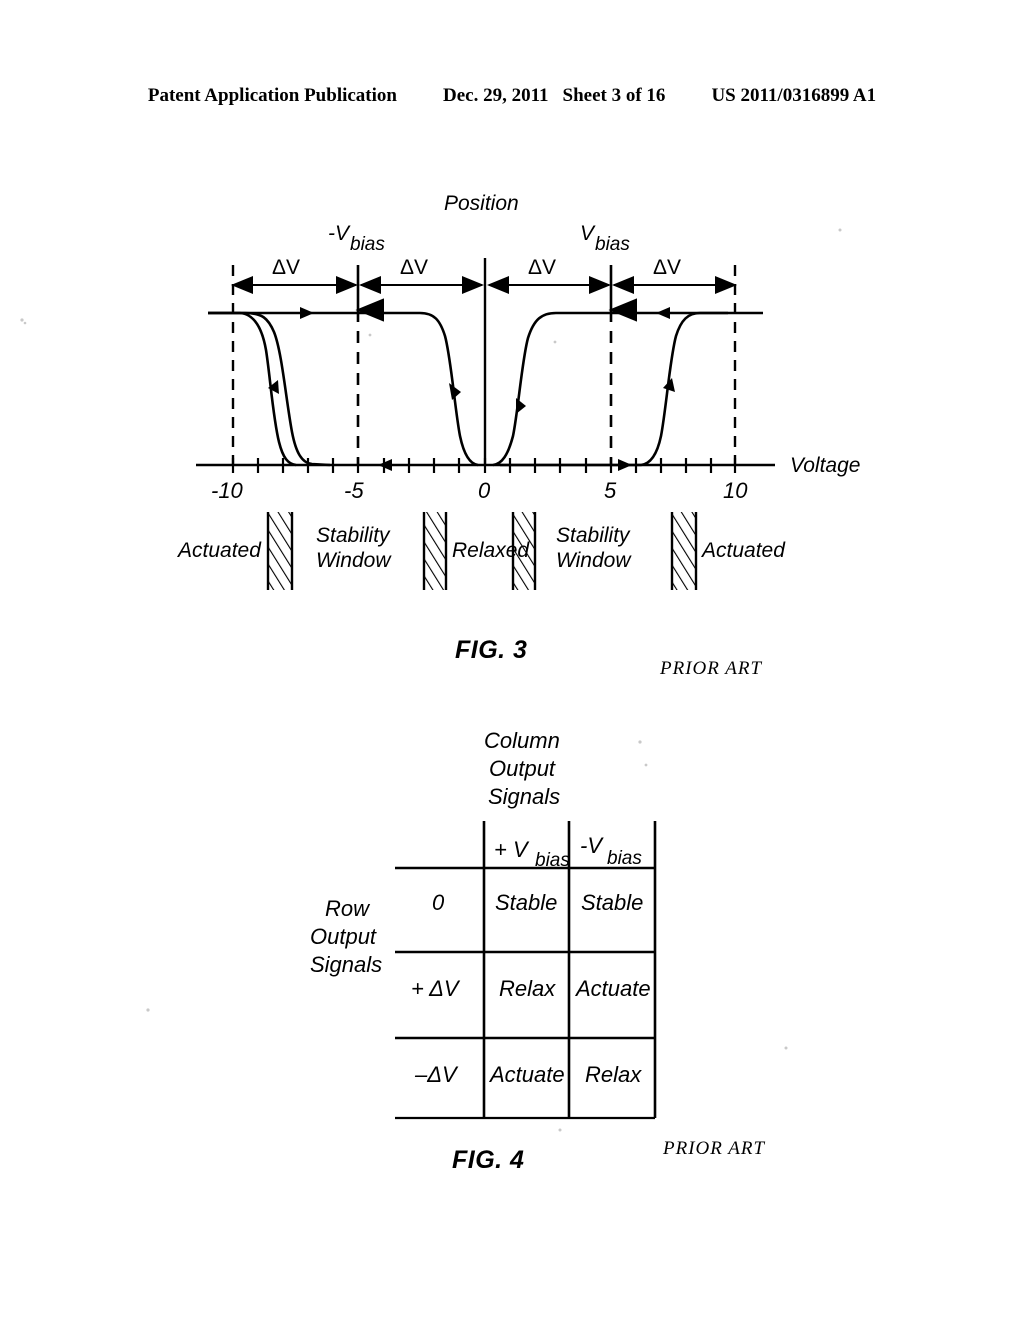 The width and height of the screenshot is (1024, 1320). What do you see at coordinates (272, 95) in the screenshot?
I see `publication-title: Patent Application Publication` at bounding box center [272, 95].